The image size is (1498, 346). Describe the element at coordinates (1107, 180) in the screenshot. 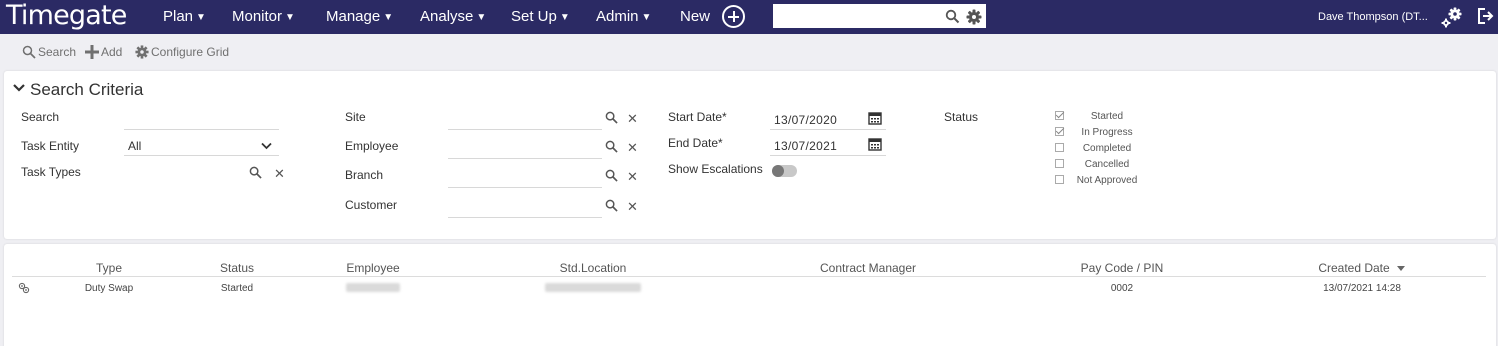

I see `status-not-approved-label: Not Approved` at that location.